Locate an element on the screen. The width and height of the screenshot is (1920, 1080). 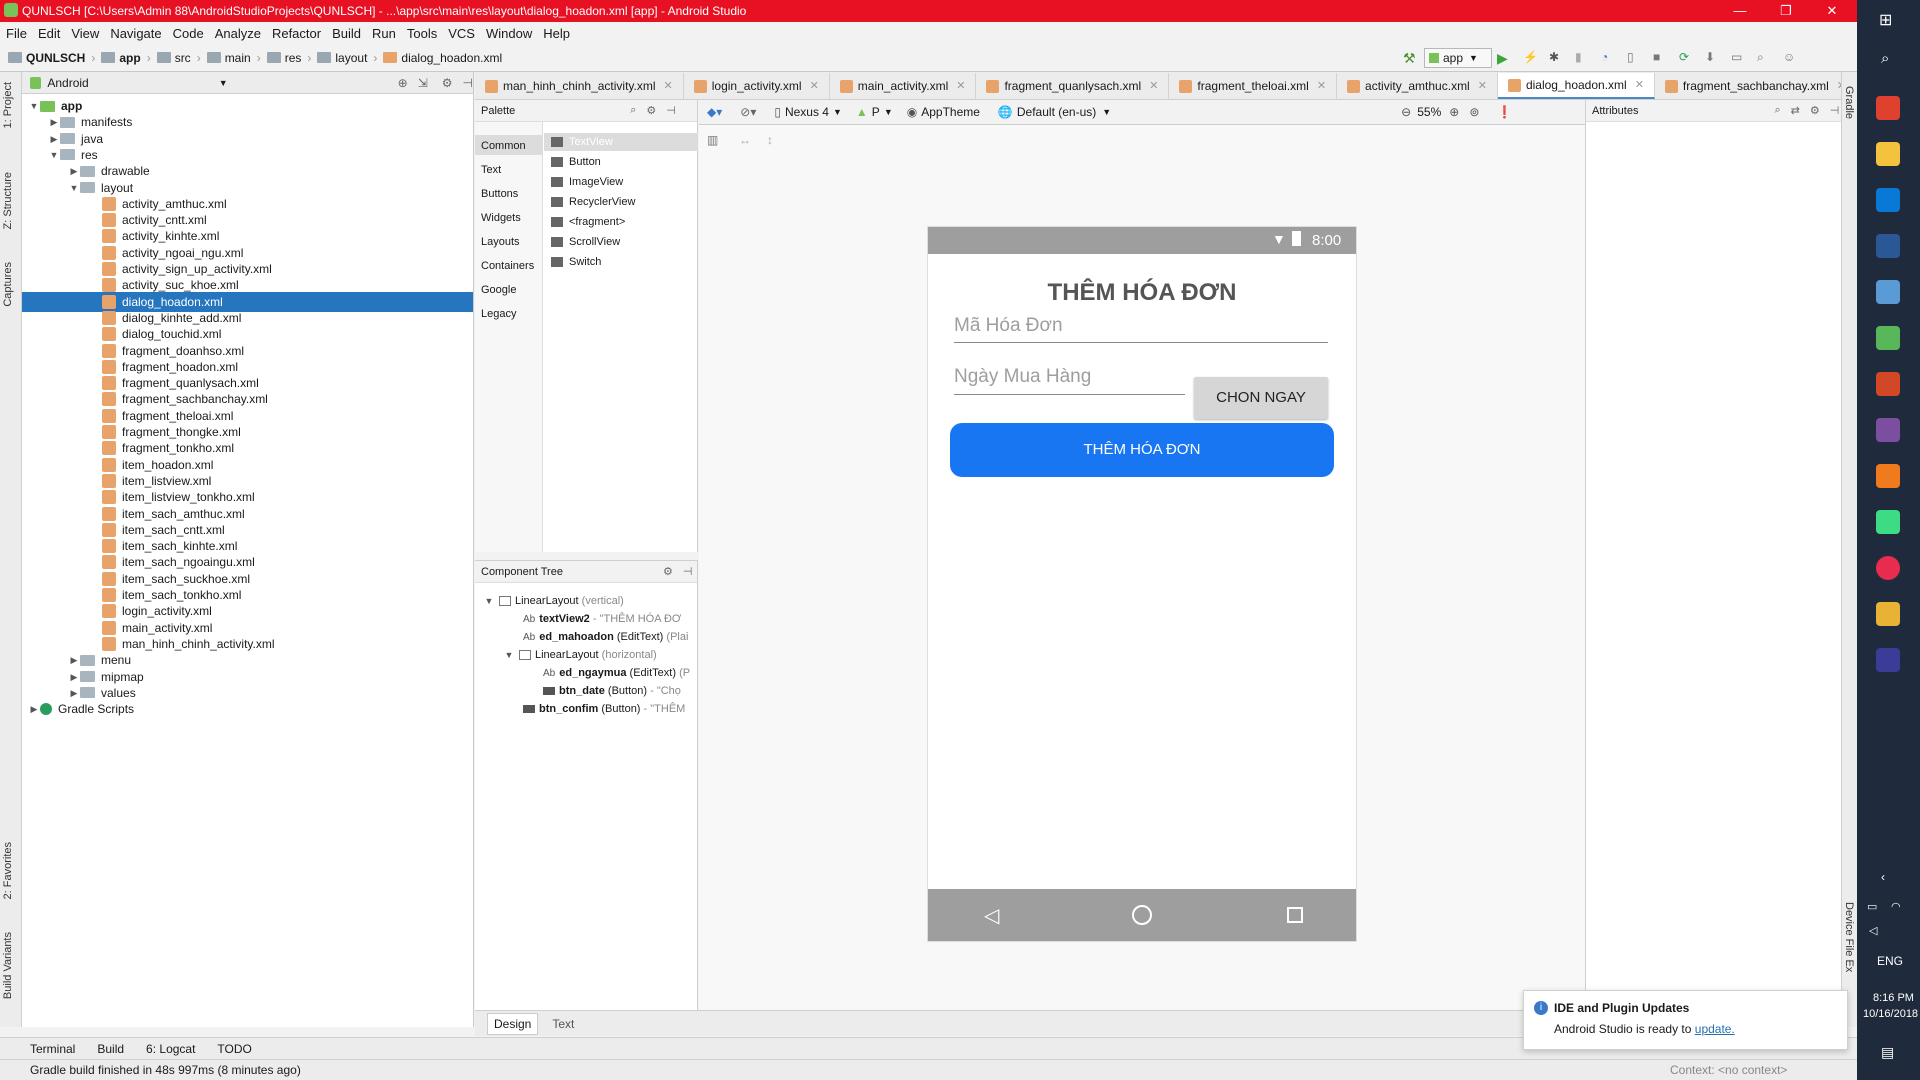
stop-icon: ■ is located at coordinates (1661, 58).